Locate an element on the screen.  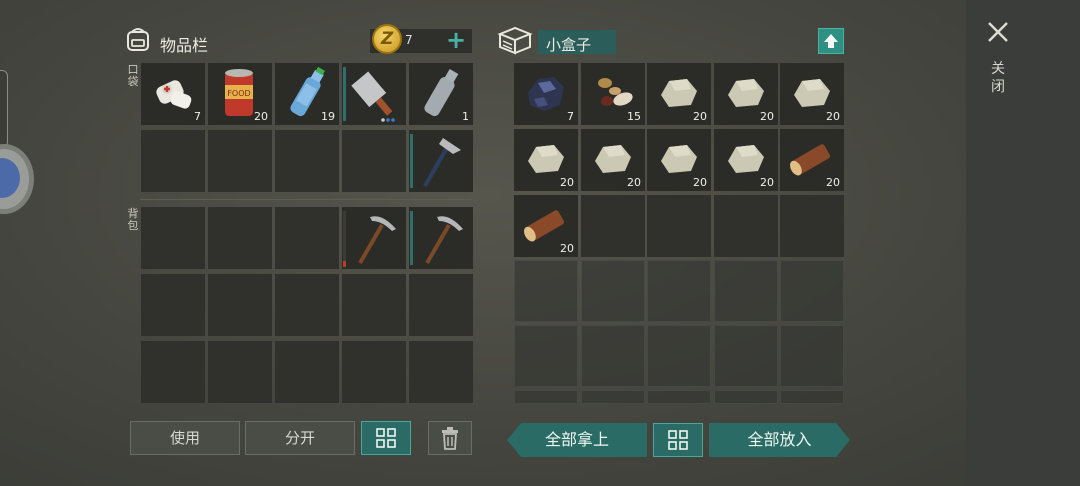
box-slot-9: 20 is located at coordinates (746, 160).